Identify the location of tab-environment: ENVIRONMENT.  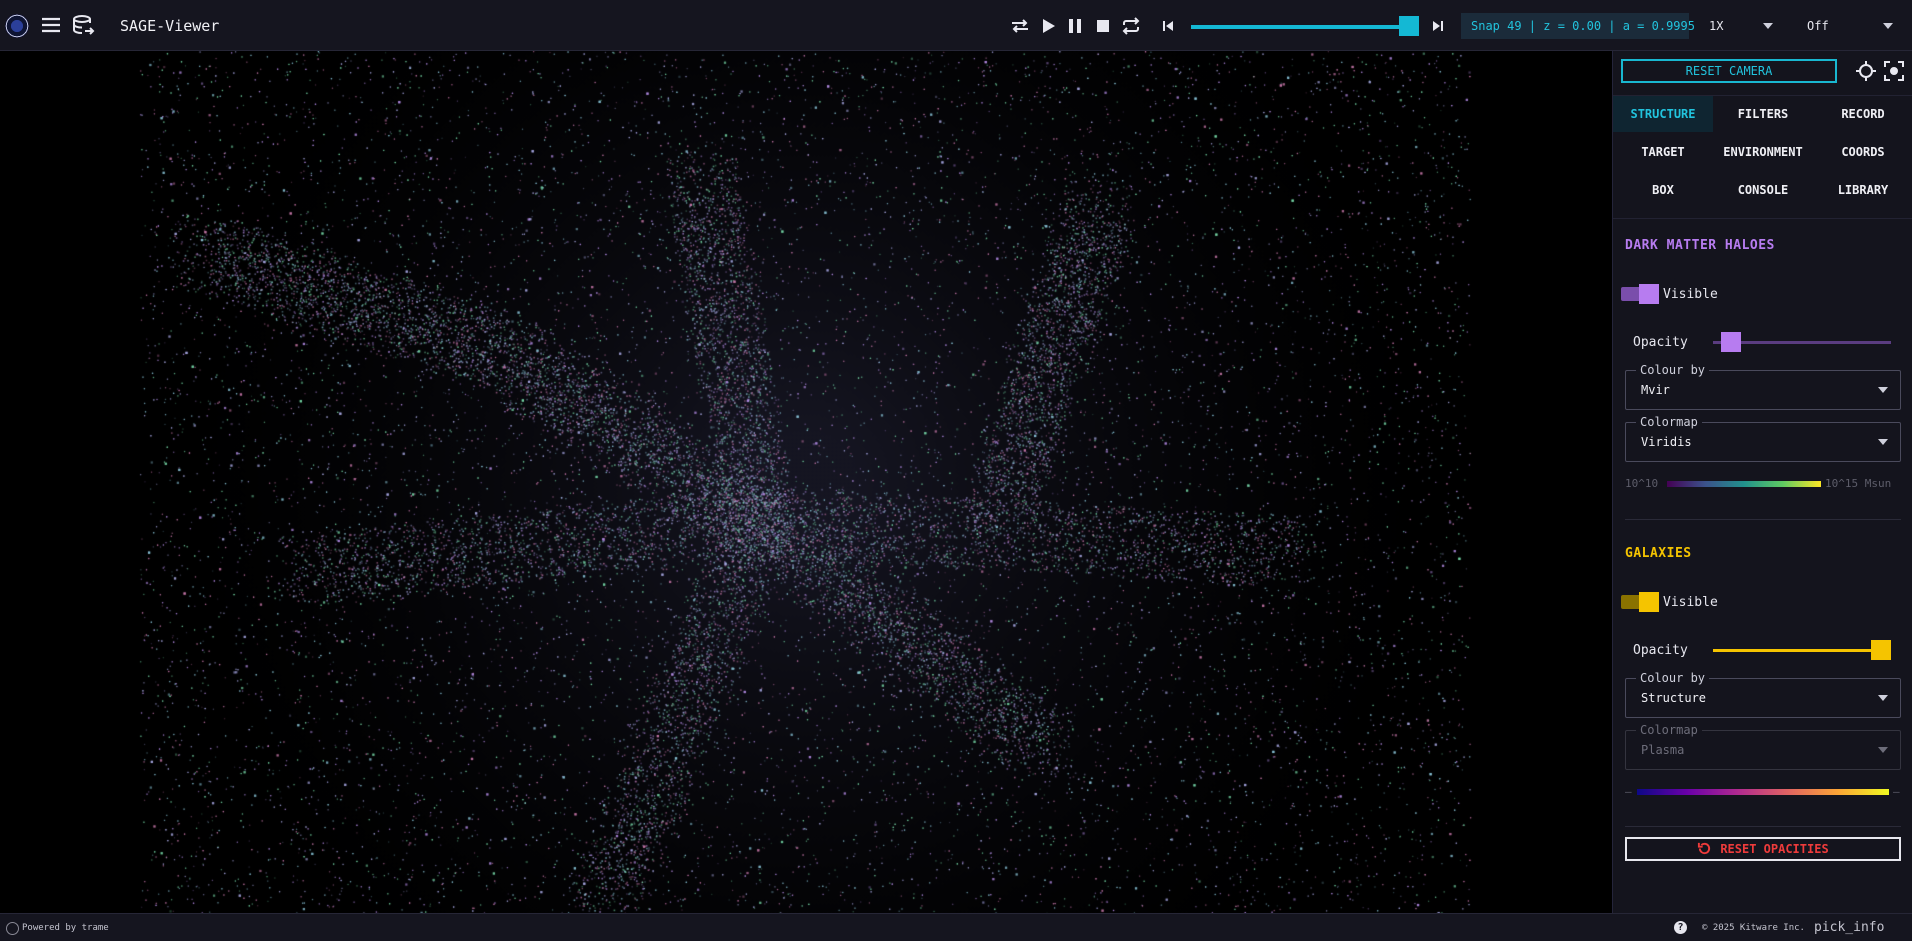
(1763, 152).